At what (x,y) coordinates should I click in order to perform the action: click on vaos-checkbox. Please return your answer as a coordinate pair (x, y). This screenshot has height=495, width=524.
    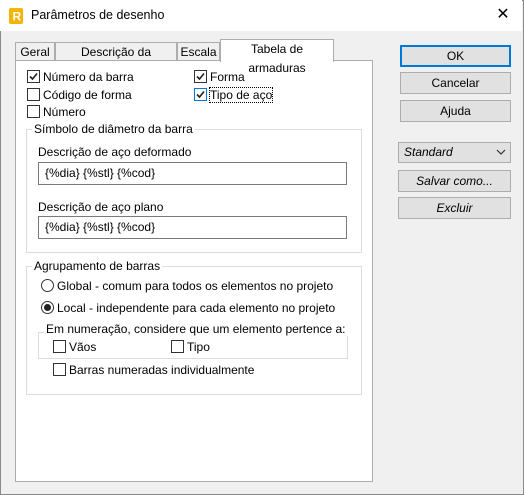
    Looking at the image, I should click on (59, 346).